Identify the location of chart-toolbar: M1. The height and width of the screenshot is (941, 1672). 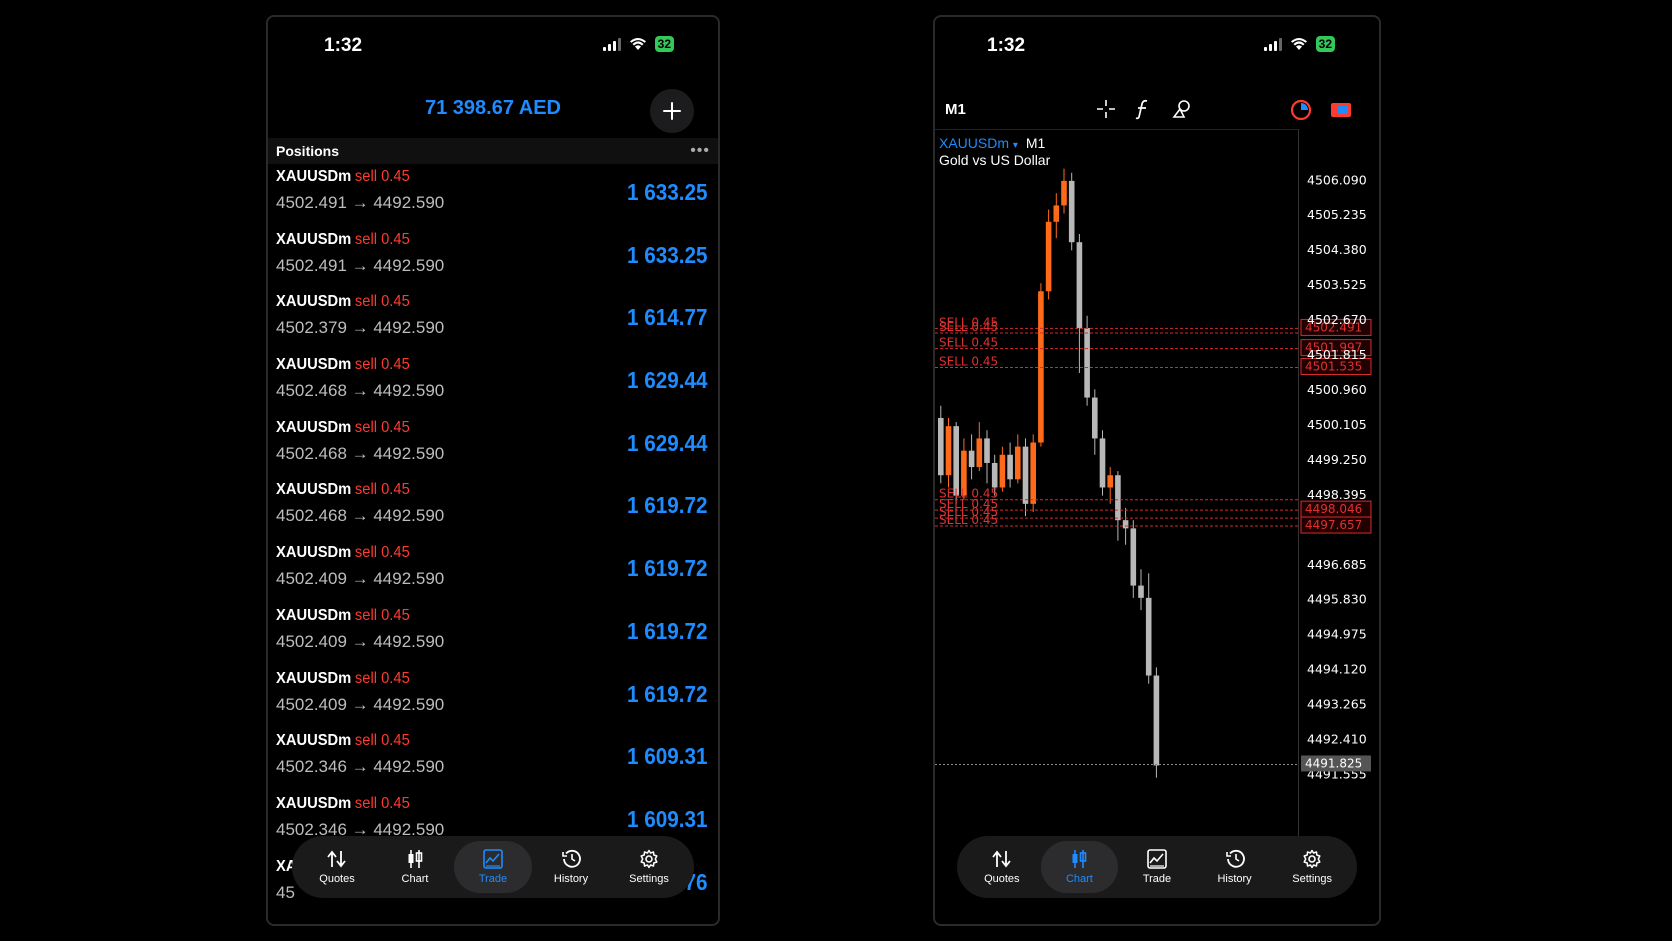
(1157, 109).